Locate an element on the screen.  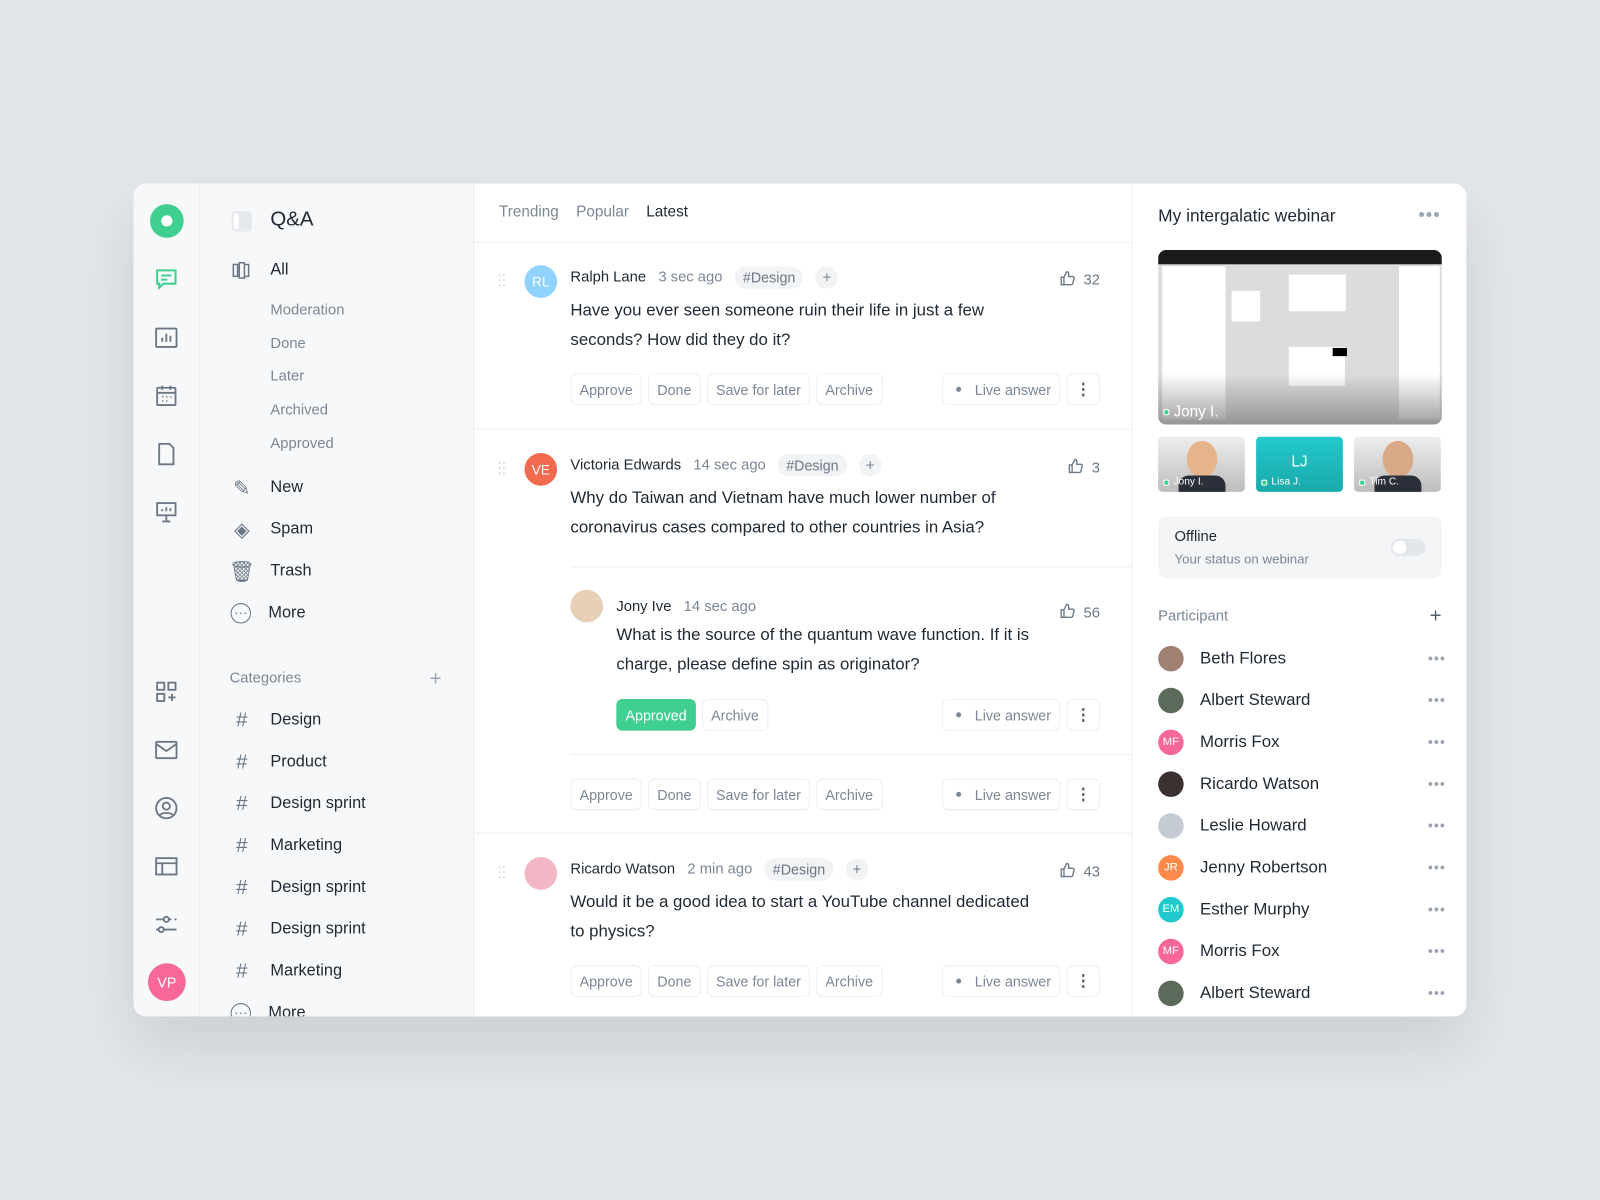
add-category-icon: + is located at coordinates (436, 679).